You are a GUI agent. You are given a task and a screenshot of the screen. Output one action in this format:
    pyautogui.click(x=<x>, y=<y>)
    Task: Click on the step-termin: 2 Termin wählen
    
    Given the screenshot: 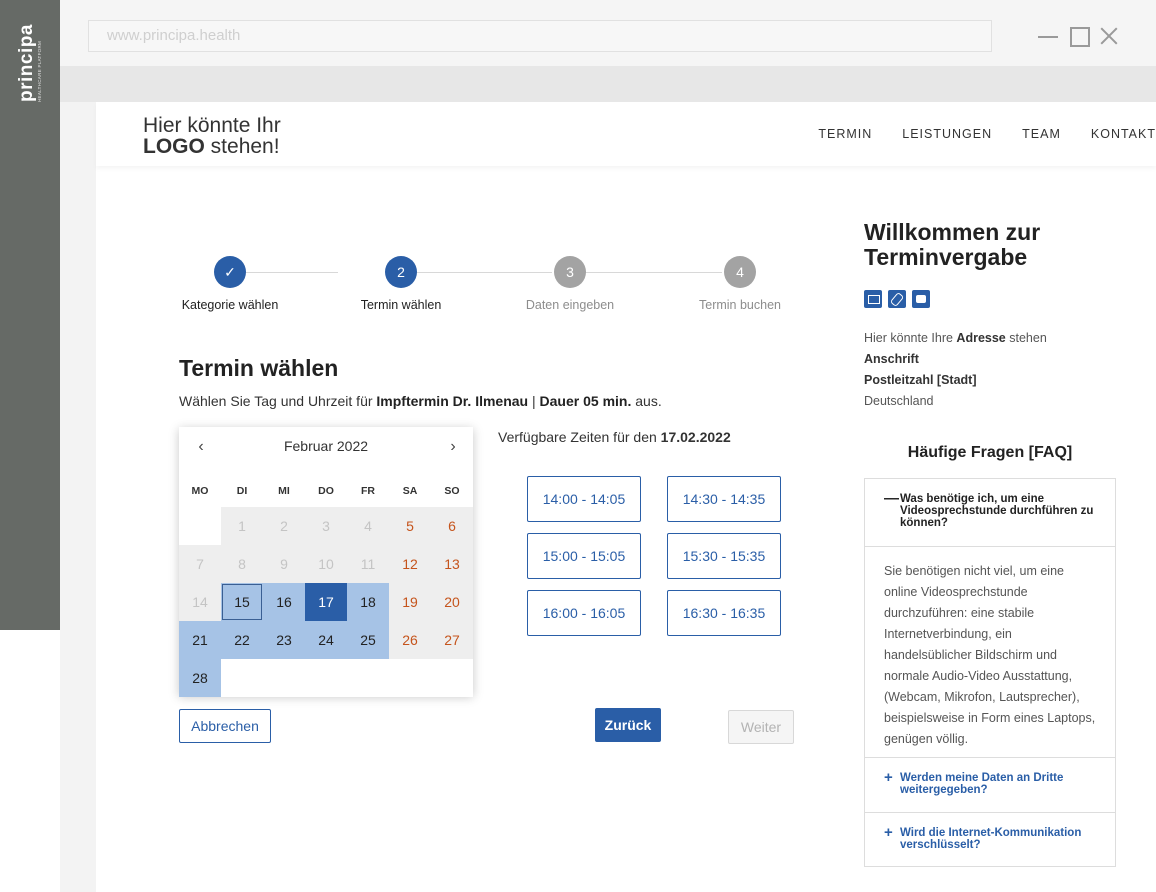 What is the action you would take?
    pyautogui.click(x=401, y=284)
    